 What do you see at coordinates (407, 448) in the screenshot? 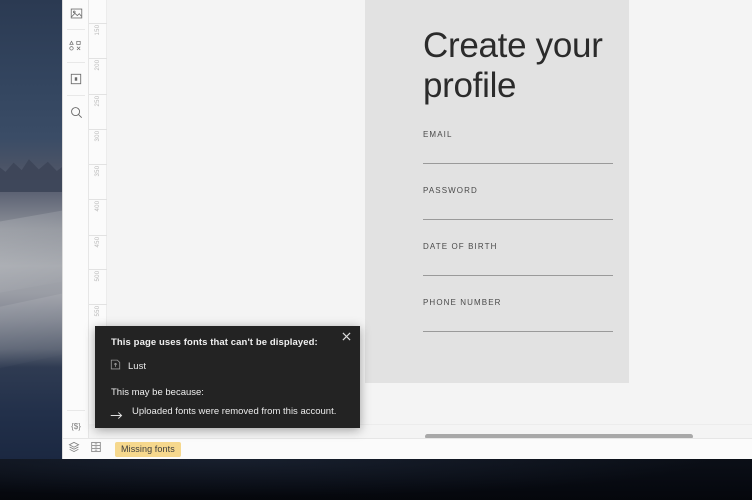
I see `status-bar: Missing fonts` at bounding box center [407, 448].